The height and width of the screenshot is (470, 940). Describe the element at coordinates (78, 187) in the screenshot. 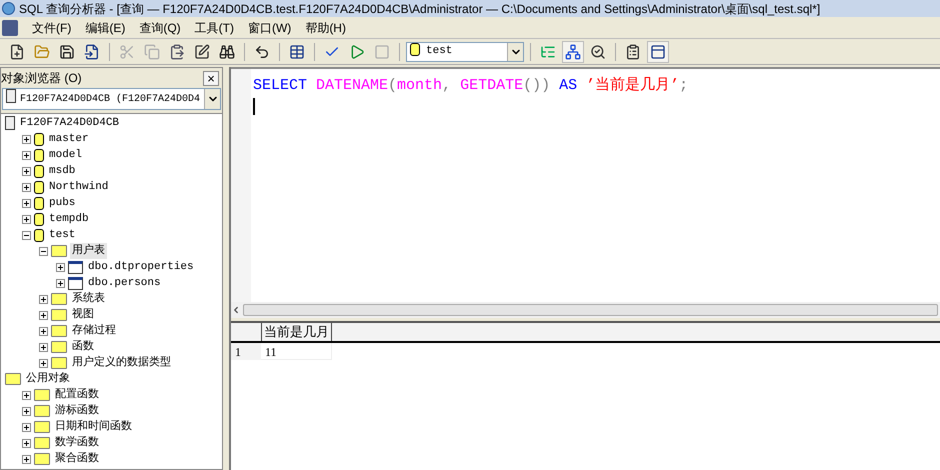

I see `tree-item: Northwind` at that location.